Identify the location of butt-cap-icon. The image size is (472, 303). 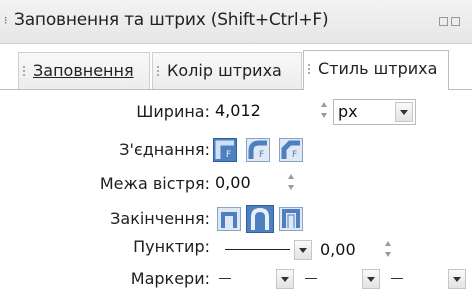
(229, 219).